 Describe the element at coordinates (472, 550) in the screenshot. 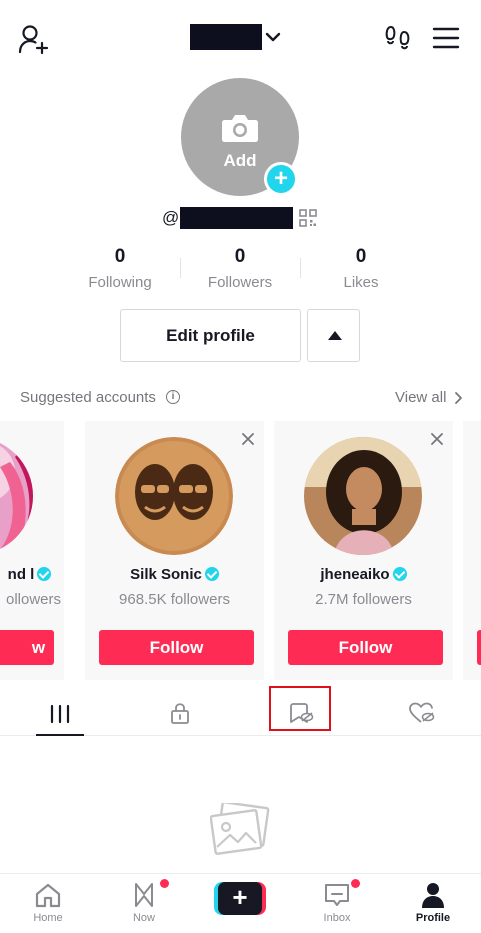

I see `suggested-card` at that location.